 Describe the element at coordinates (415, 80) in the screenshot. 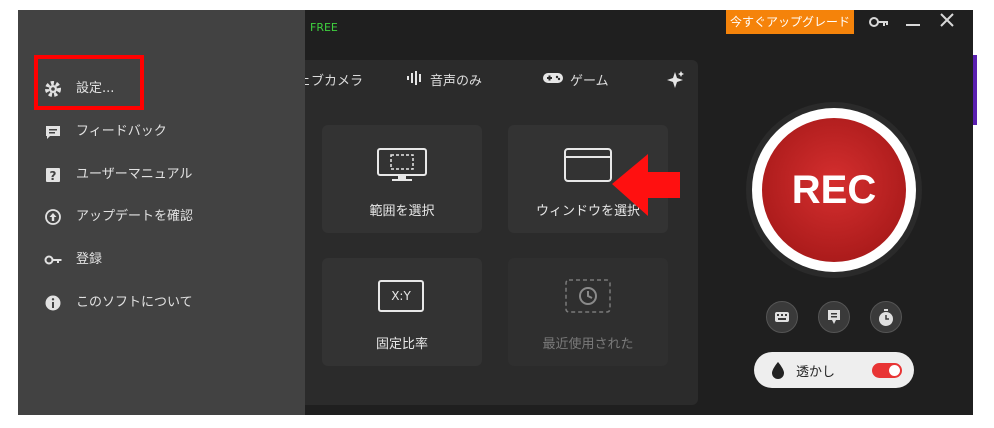

I see `audio-wave-icon` at that location.